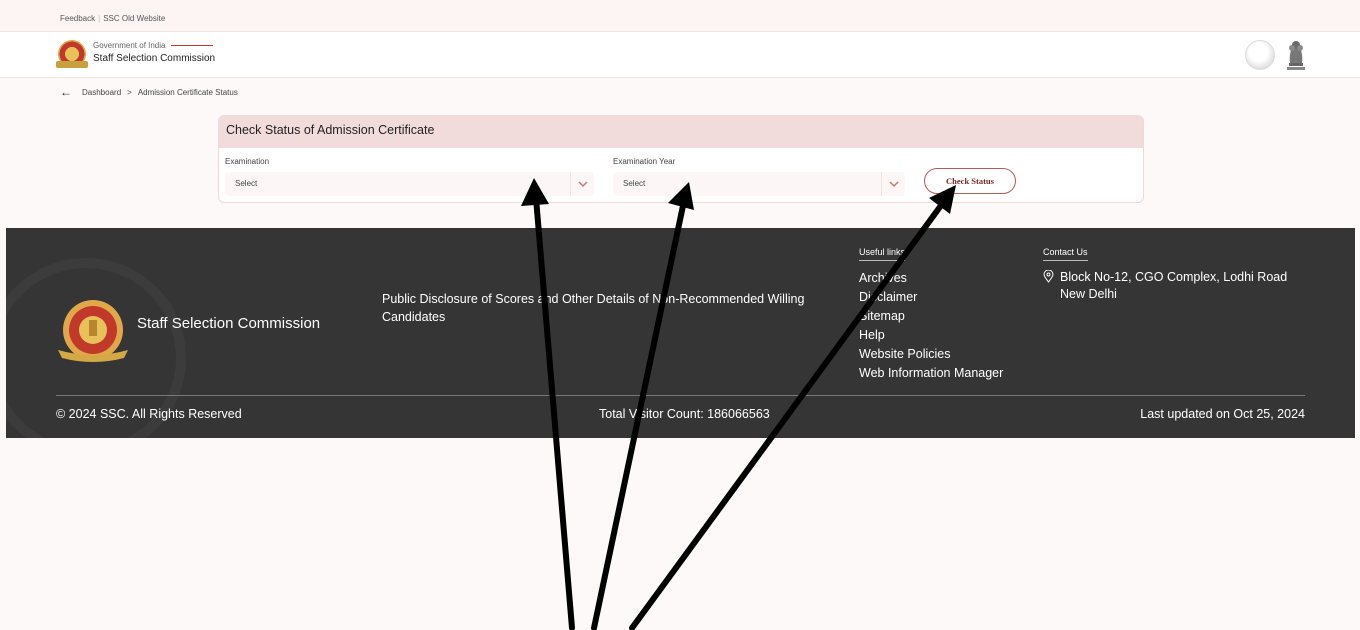  What do you see at coordinates (931, 297) in the screenshot?
I see `list-item: Disclaimer` at bounding box center [931, 297].